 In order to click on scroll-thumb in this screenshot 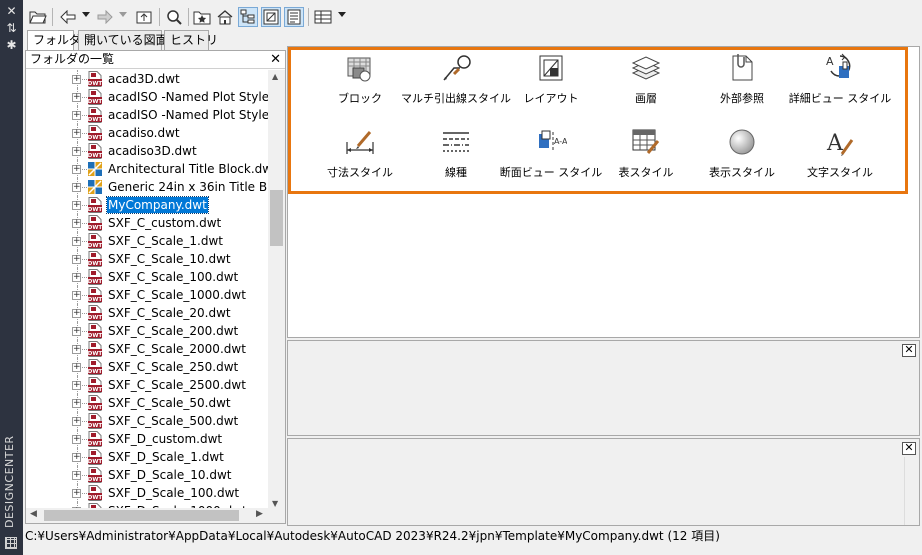, I will do `click(276, 218)`.